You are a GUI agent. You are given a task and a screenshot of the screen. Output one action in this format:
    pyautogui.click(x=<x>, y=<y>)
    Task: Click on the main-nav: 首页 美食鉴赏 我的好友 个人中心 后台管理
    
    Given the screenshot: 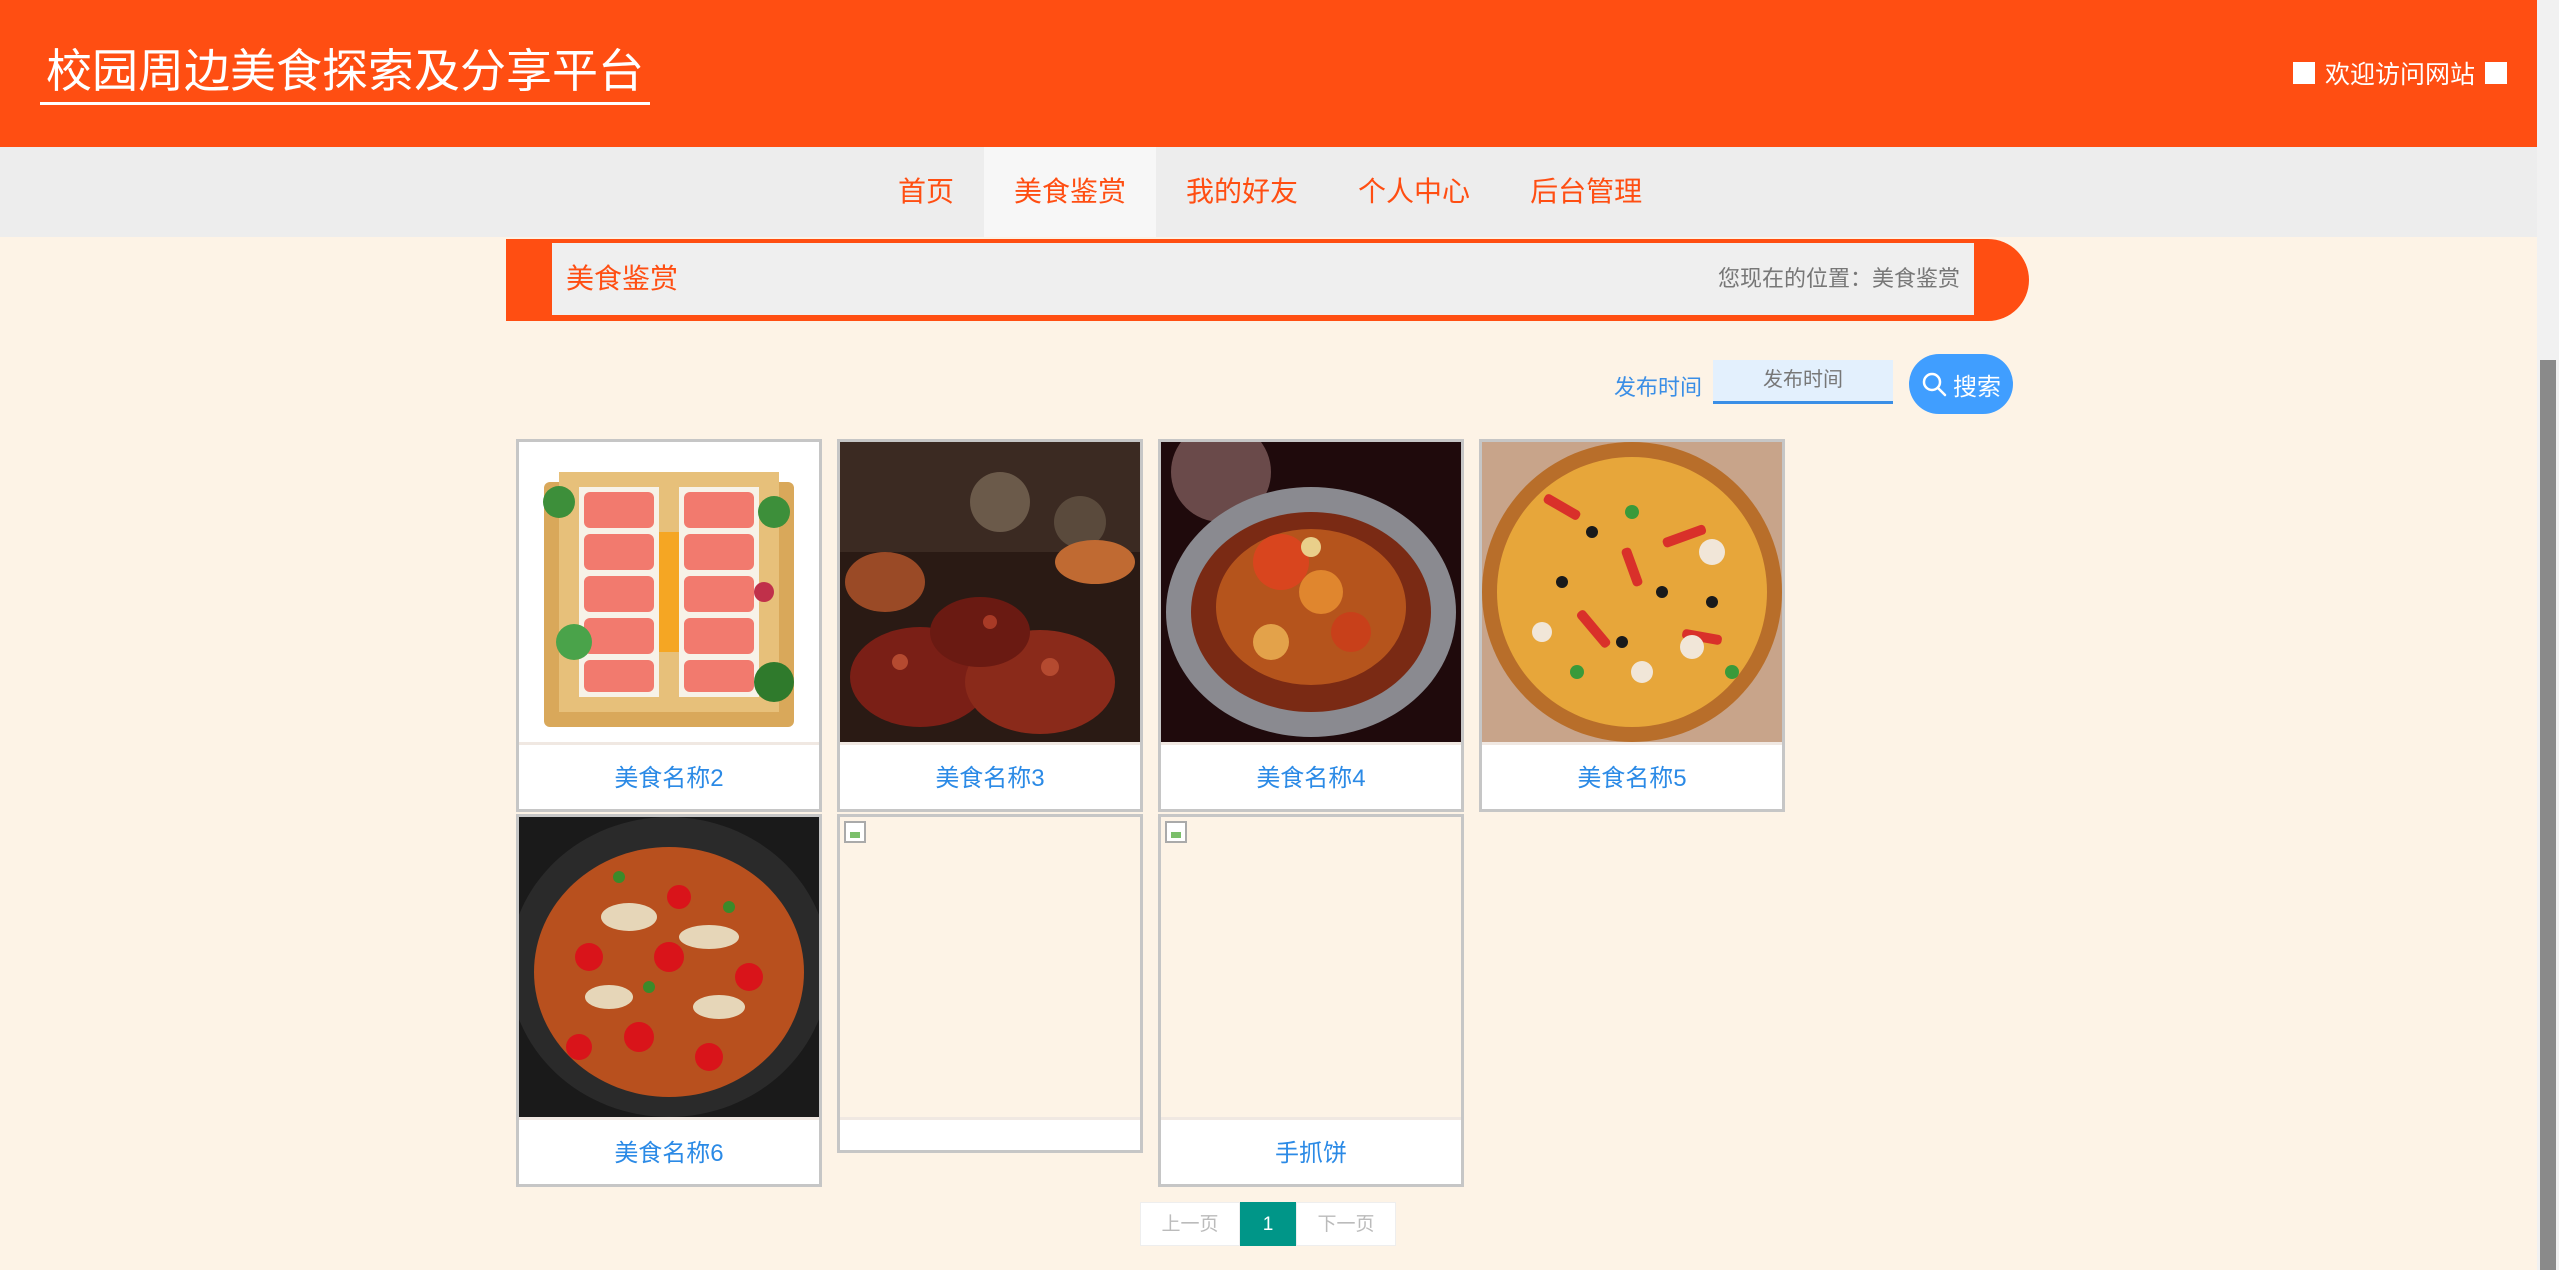 What is the action you would take?
    pyautogui.click(x=1268, y=192)
    